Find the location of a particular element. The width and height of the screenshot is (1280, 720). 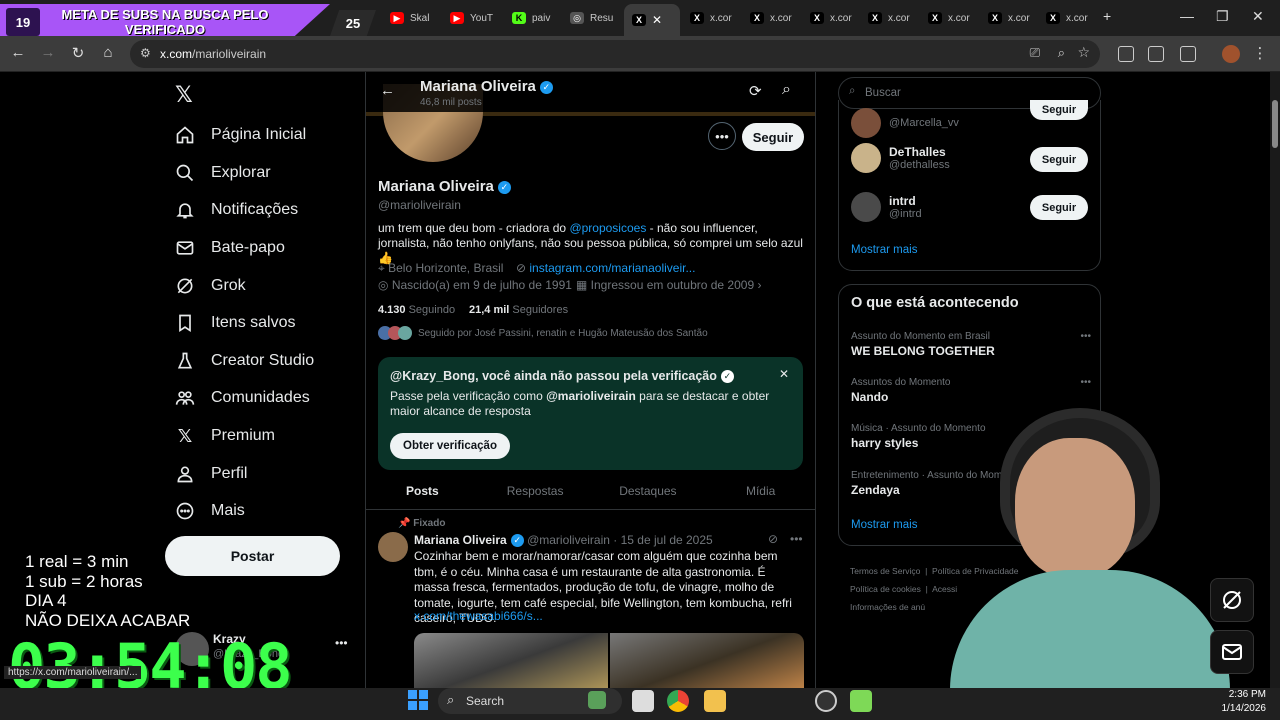

file-explorer-icon is located at coordinates (715, 701).